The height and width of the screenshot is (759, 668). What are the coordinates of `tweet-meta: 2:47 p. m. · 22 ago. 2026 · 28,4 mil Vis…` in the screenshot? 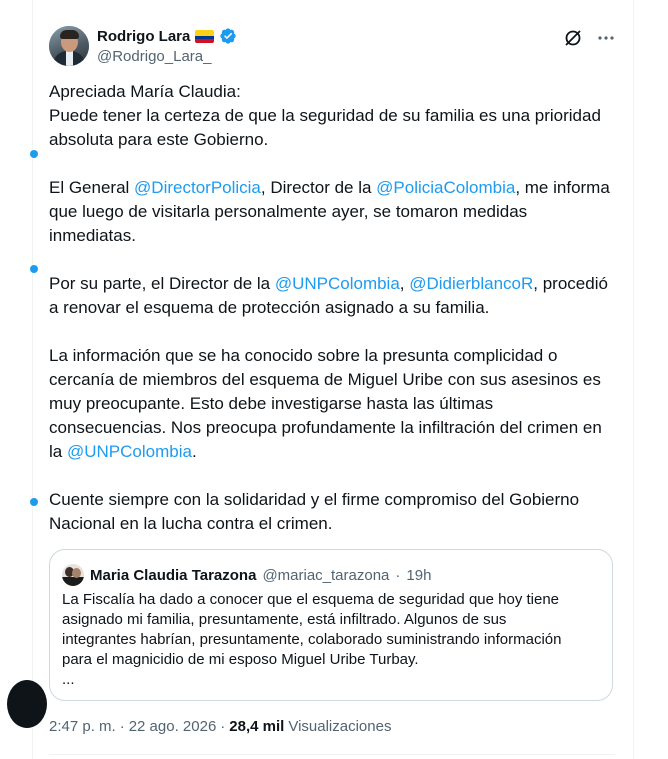 It's located at (220, 726).